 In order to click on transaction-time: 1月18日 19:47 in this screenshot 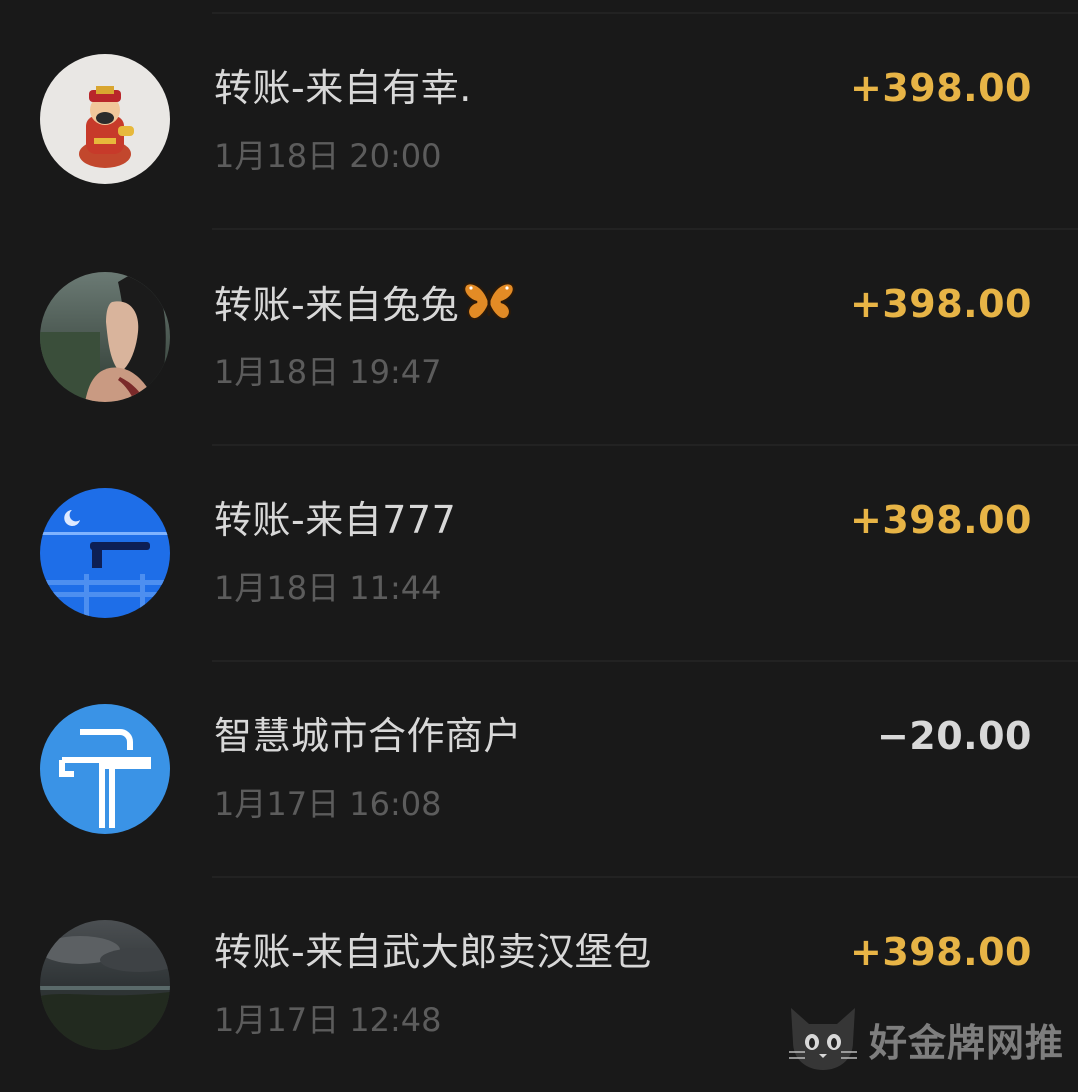, I will do `click(328, 372)`.